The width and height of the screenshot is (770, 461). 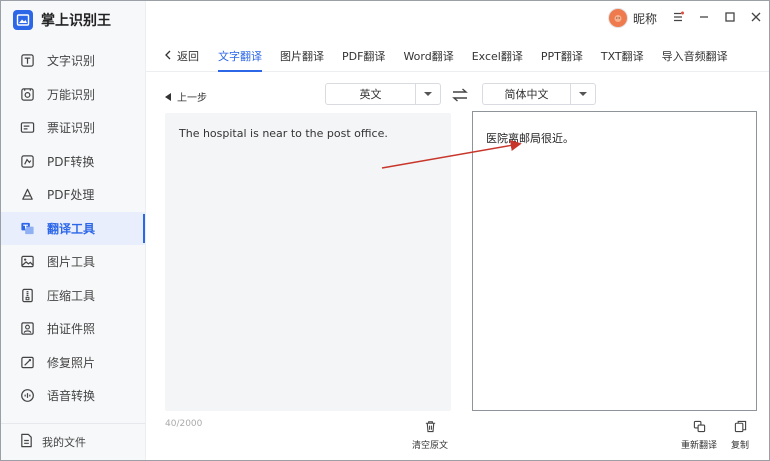 What do you see at coordinates (363, 56) in the screenshot?
I see `tab-pdf-translate: PDF翻译` at bounding box center [363, 56].